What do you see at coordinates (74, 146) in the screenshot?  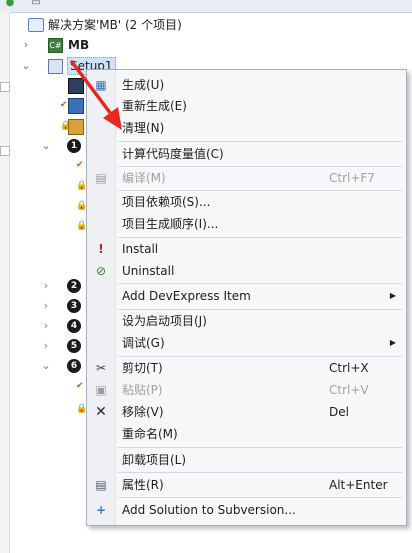 I see `numbered-node-icon: 1` at bounding box center [74, 146].